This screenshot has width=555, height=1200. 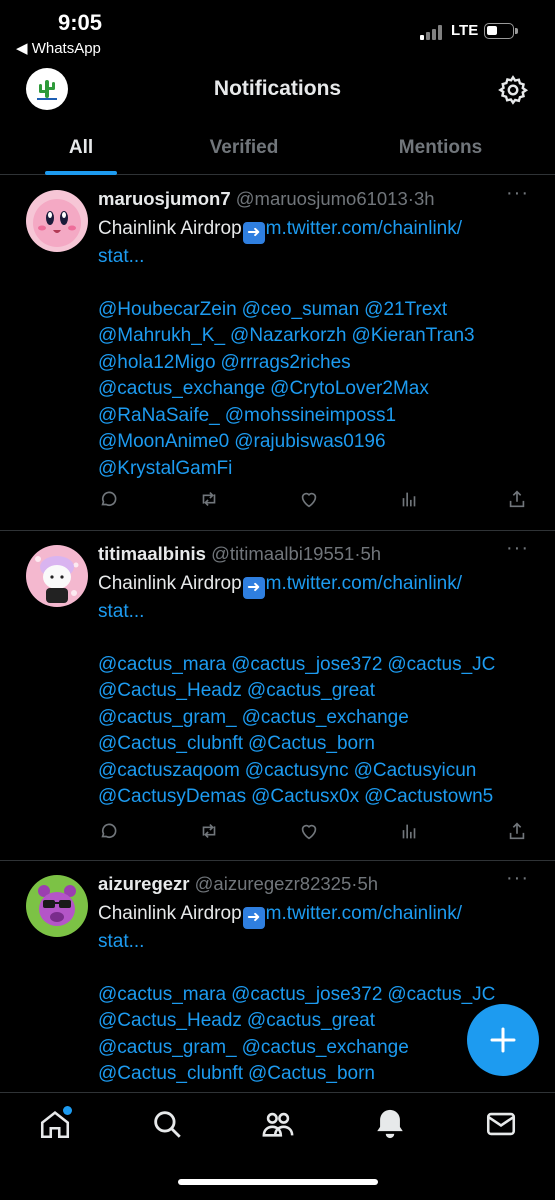 What do you see at coordinates (58, 48) in the screenshot?
I see `back-to-whatsapp-link: ◀ WhatsApp` at bounding box center [58, 48].